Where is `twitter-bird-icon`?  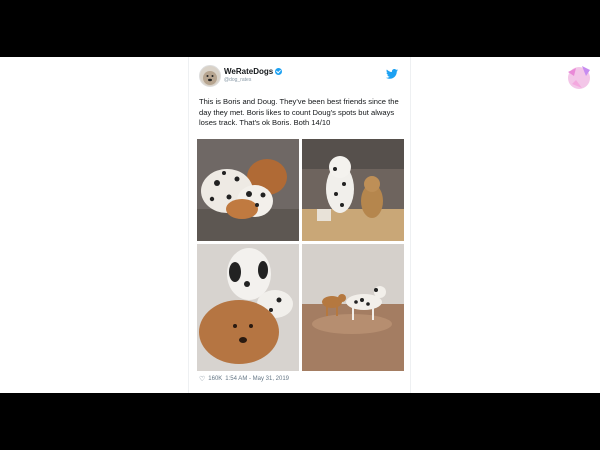
twitter-bird-icon is located at coordinates (392, 74).